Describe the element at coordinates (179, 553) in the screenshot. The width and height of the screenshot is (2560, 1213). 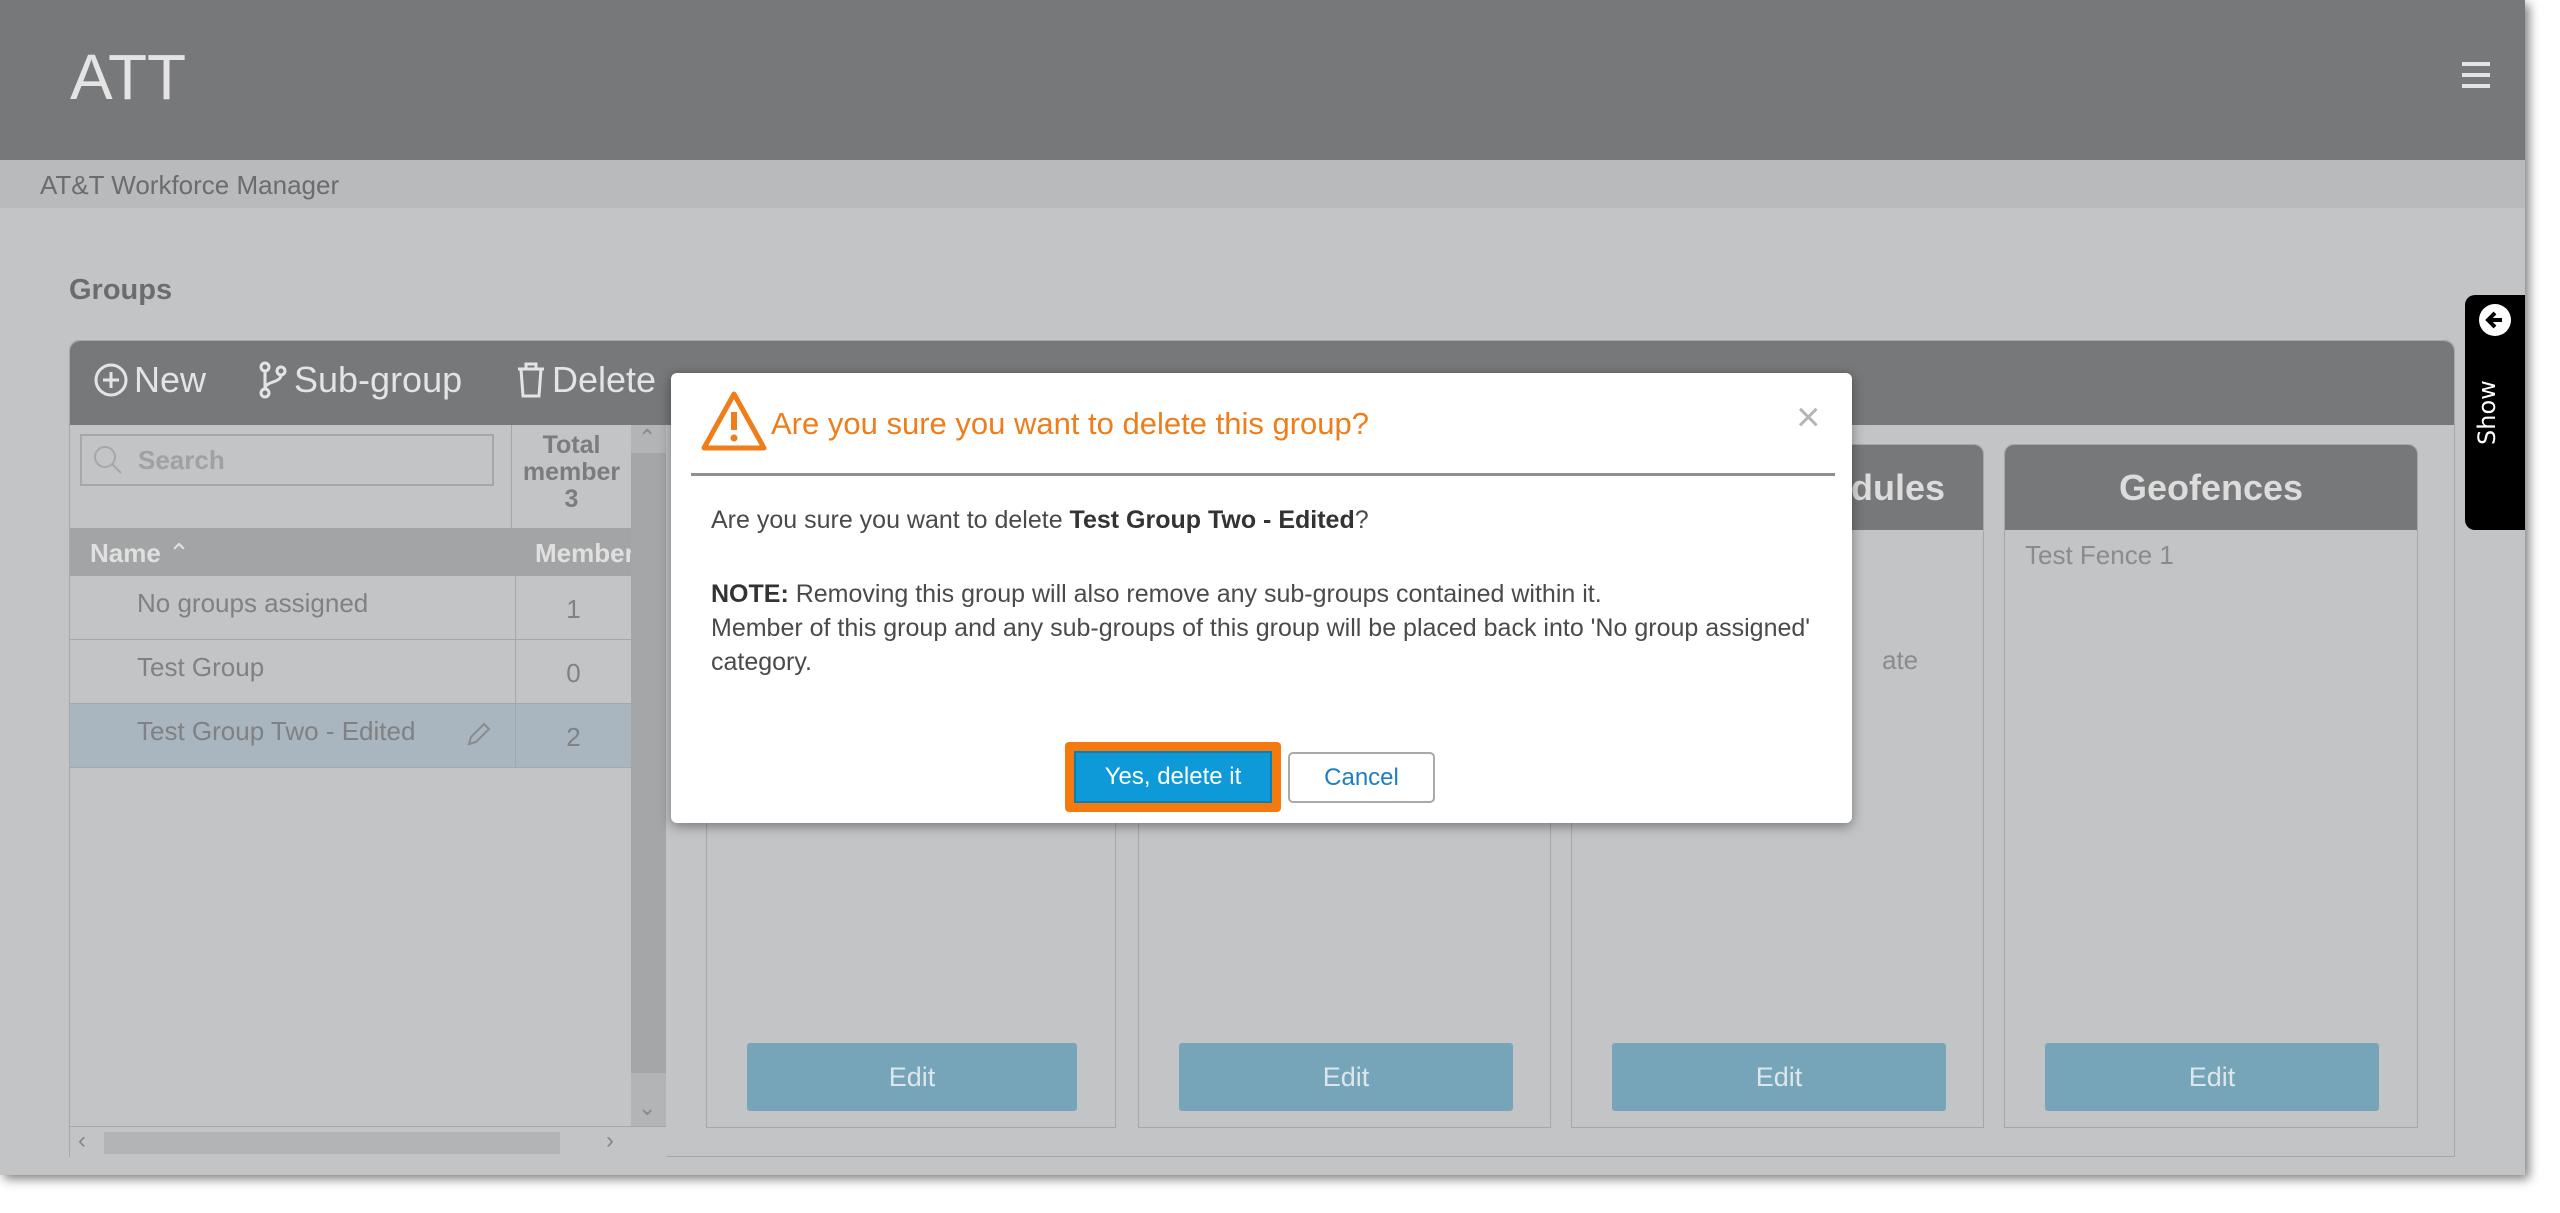
I see `sort-asc-icon: ⌃` at that location.